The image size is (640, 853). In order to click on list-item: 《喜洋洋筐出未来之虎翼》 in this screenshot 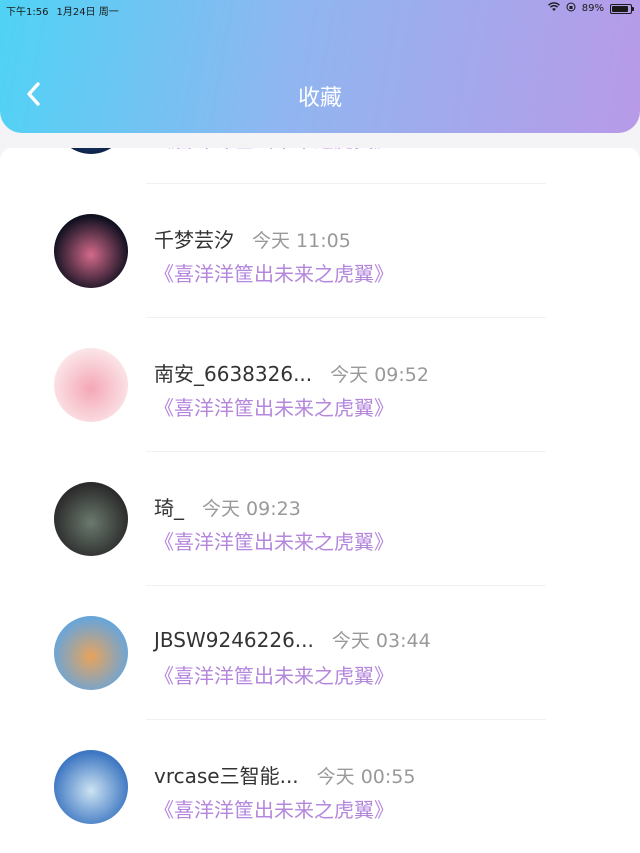, I will do `click(320, 166)`.